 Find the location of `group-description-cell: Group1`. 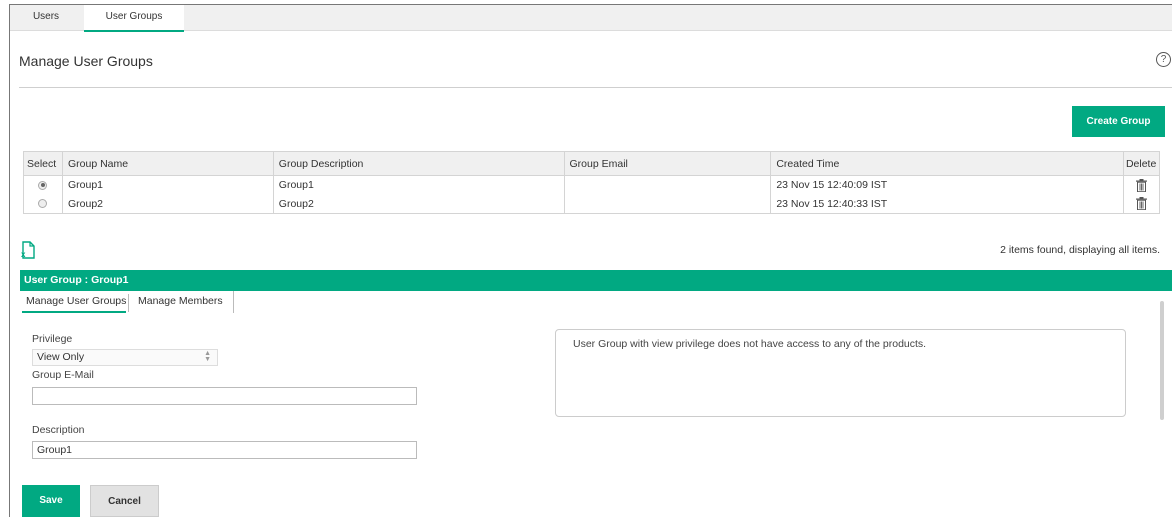

group-description-cell: Group1 is located at coordinates (418, 185).